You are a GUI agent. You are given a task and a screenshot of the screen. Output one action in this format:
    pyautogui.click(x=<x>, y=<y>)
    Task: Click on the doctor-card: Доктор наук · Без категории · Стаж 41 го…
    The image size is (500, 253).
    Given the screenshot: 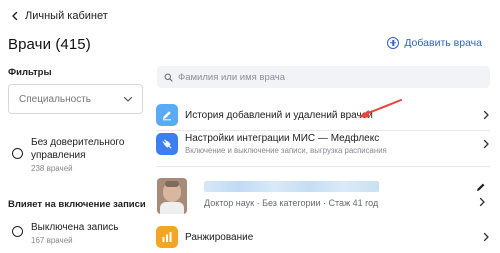 What is the action you would take?
    pyautogui.click(x=323, y=198)
    